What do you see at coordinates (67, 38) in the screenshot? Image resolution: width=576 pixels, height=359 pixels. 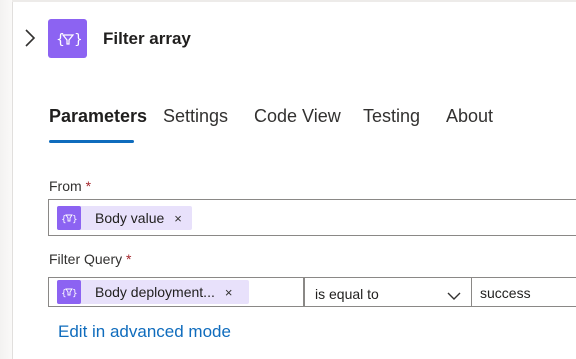 I see `filter-array-icon: { }` at bounding box center [67, 38].